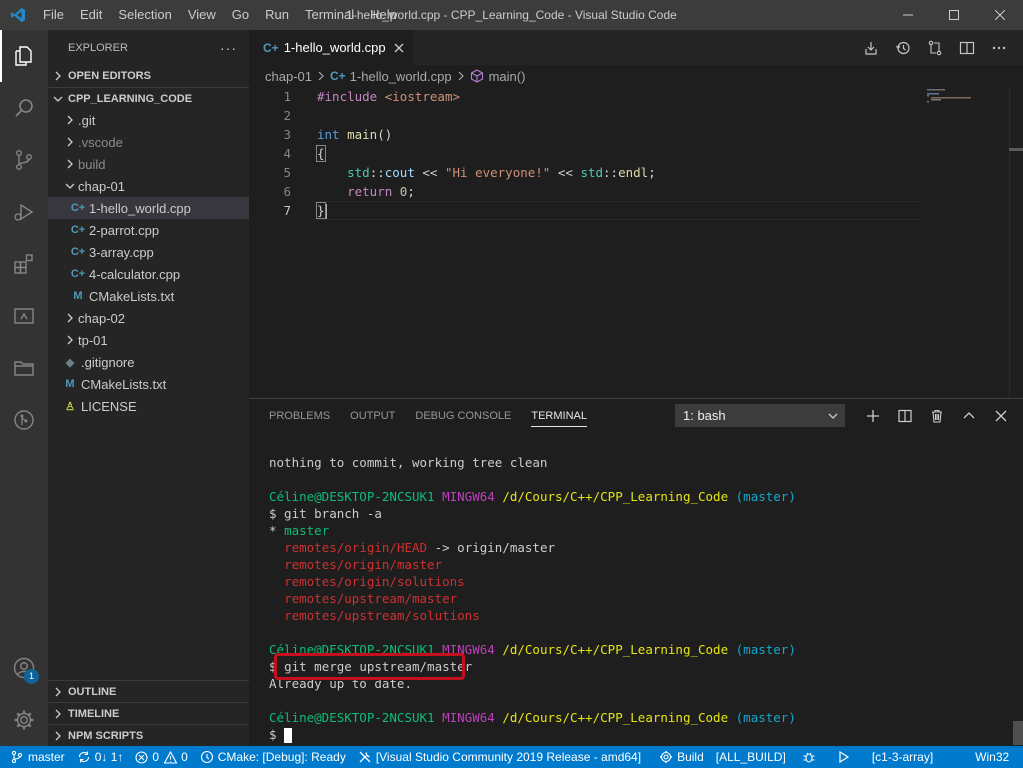 The height and width of the screenshot is (768, 1023). I want to click on status-build-label: Build, so click(690, 757).